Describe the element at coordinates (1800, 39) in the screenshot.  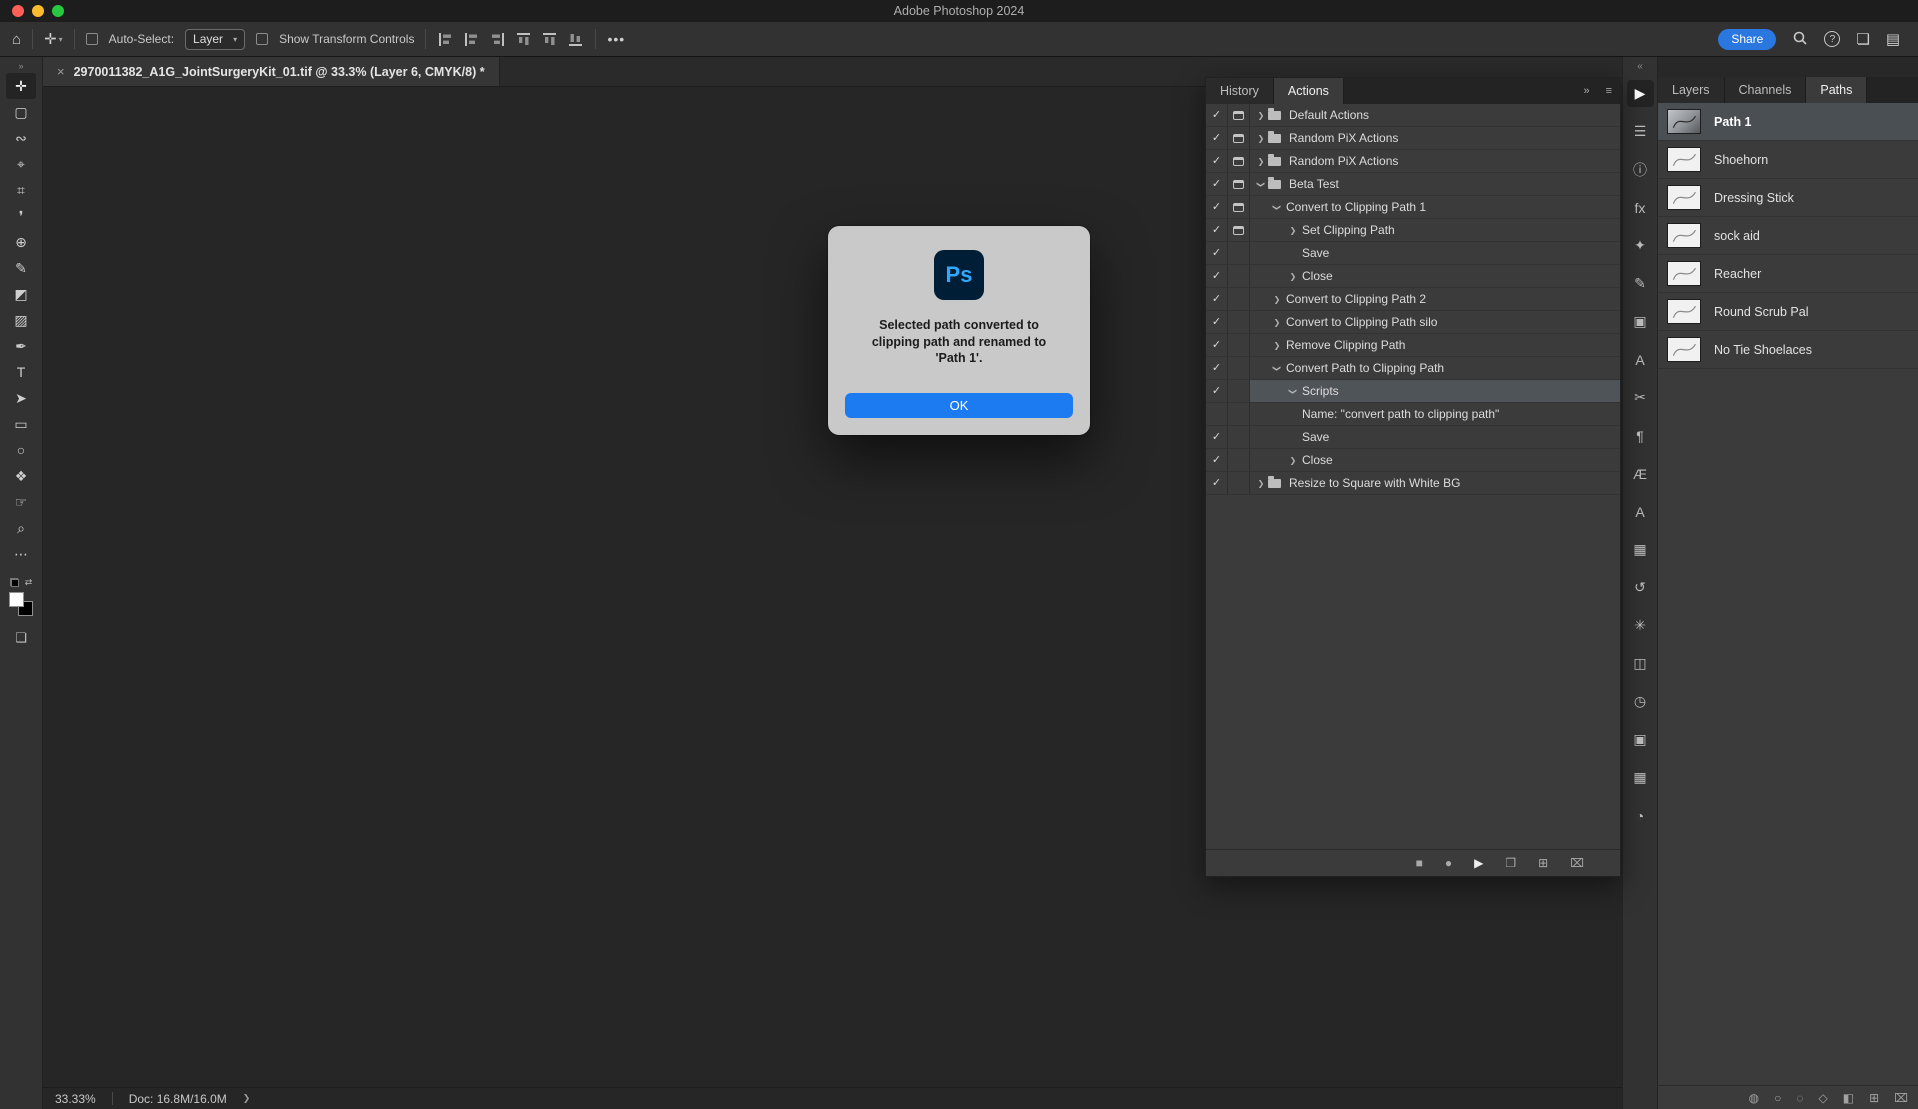
I see `search-icon` at that location.